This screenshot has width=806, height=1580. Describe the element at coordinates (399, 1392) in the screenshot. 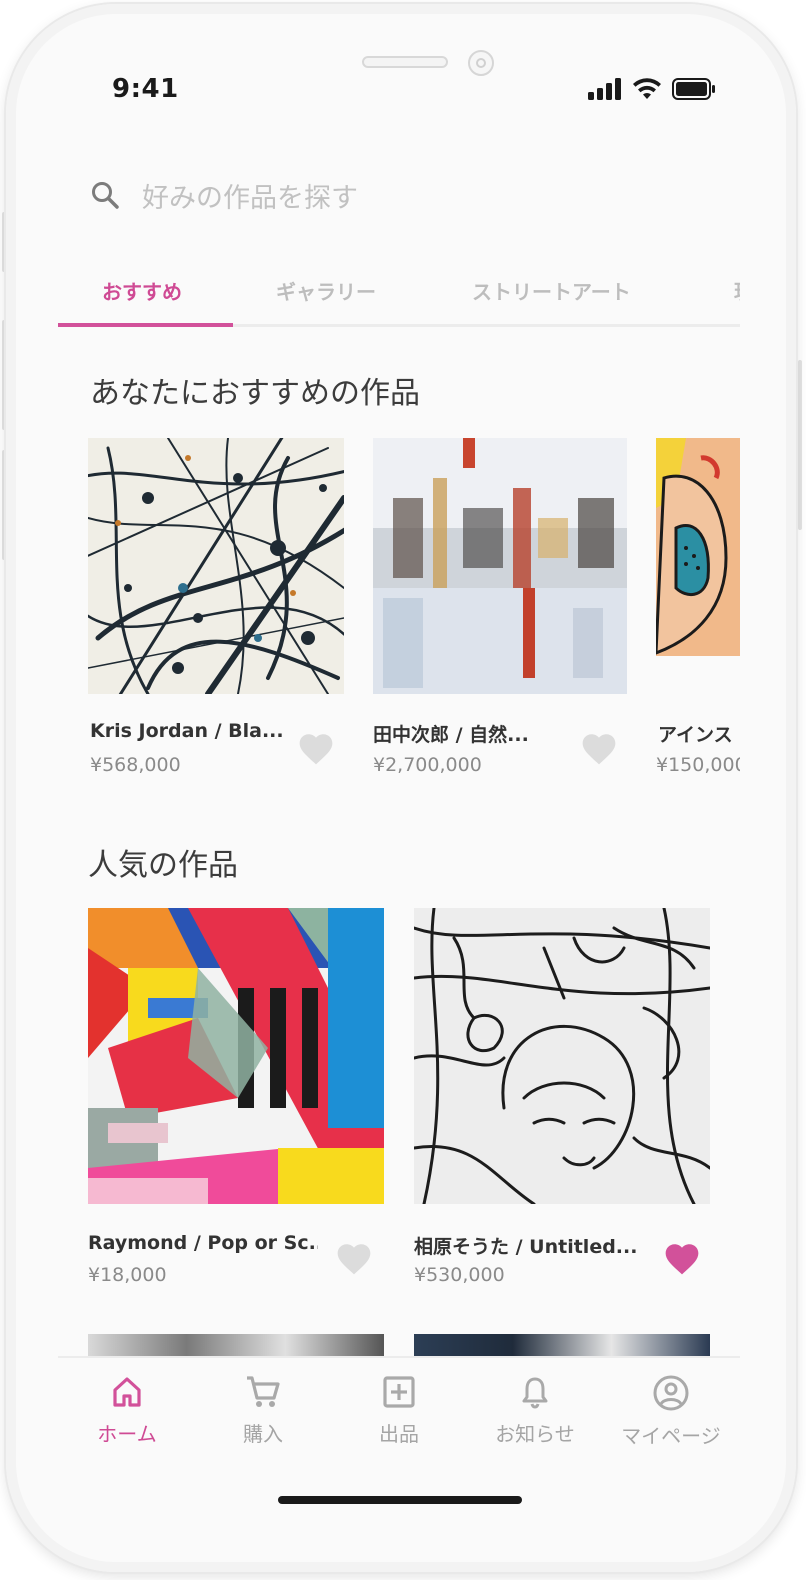

I see `add-box-icon` at that location.